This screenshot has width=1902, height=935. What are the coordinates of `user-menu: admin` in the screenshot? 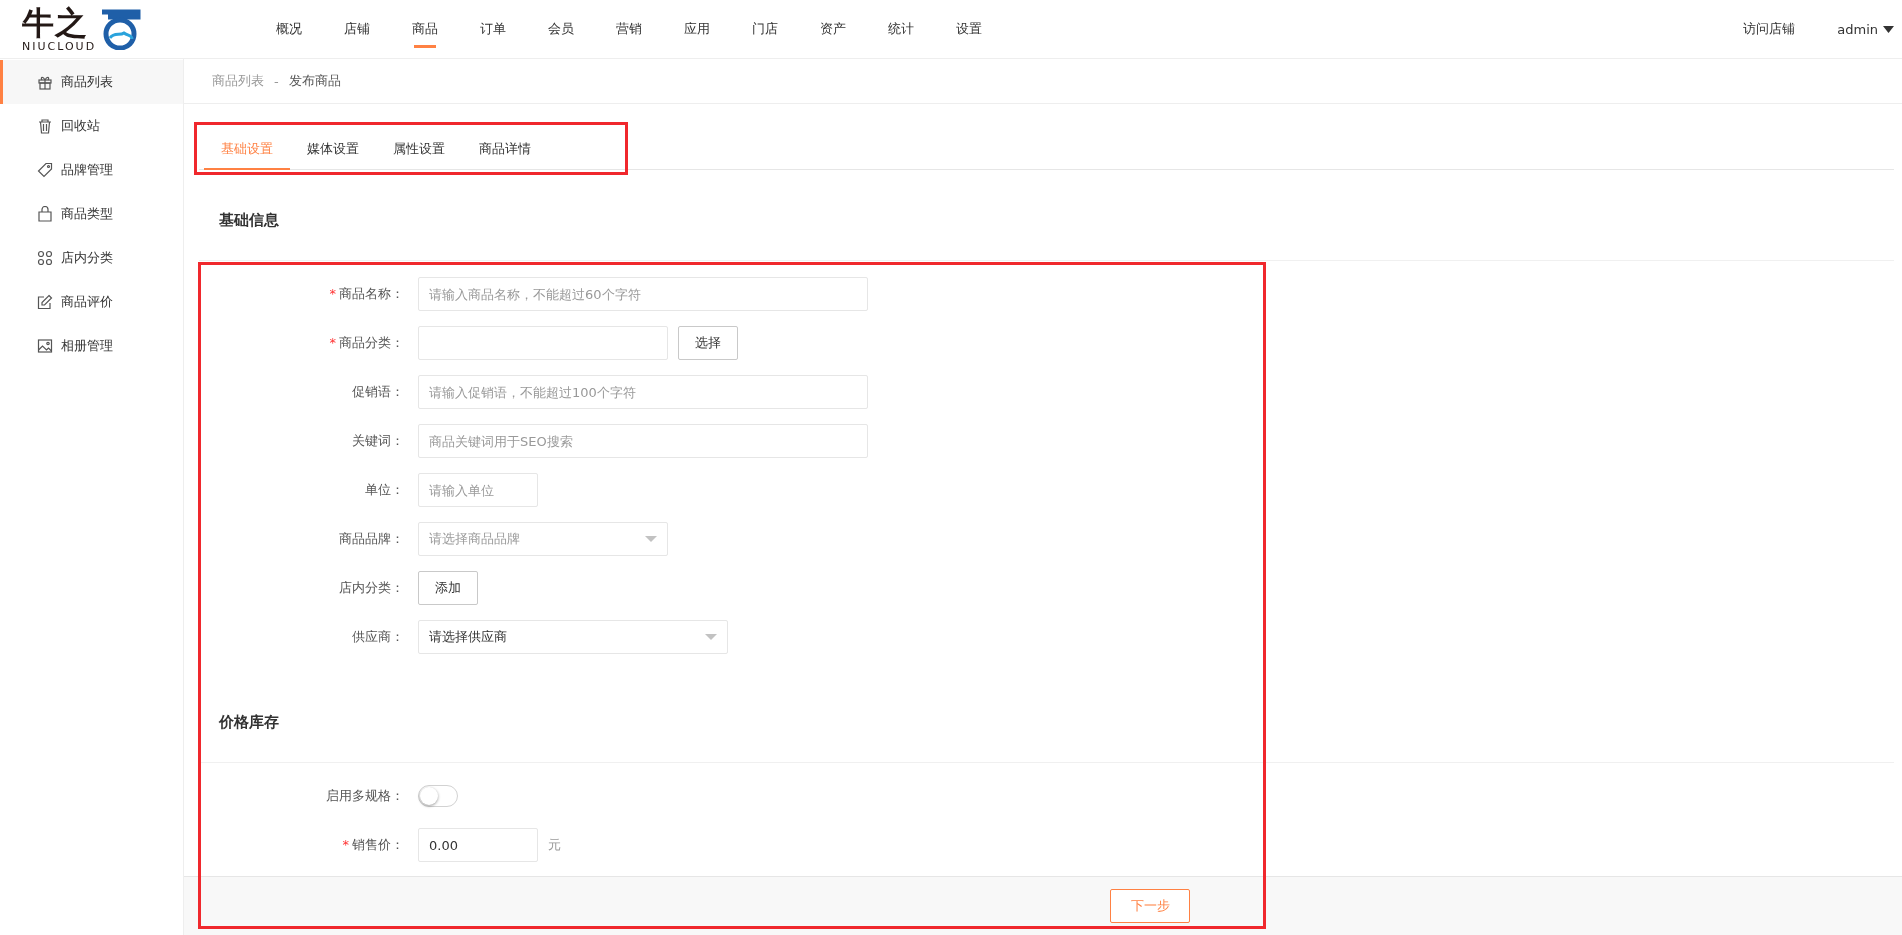 It's located at (1865, 29).